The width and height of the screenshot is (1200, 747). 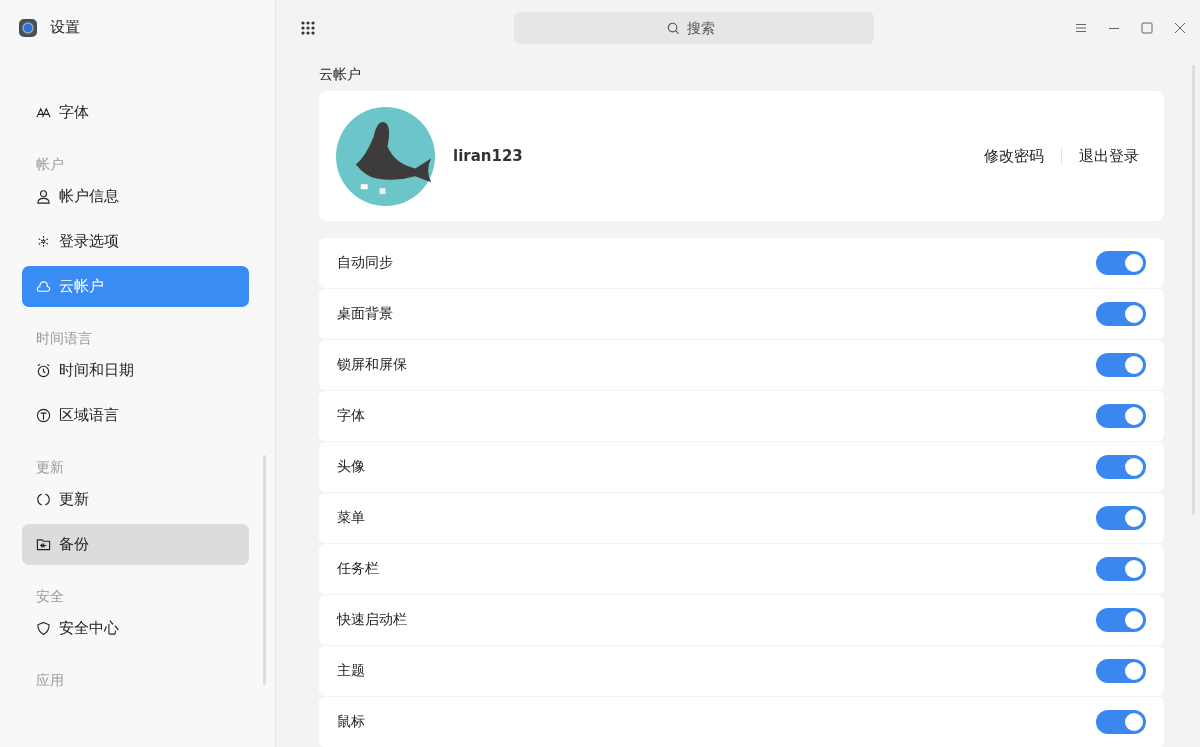 What do you see at coordinates (372, 620) in the screenshot?
I see `sync-option-label: 快速启动栏` at bounding box center [372, 620].